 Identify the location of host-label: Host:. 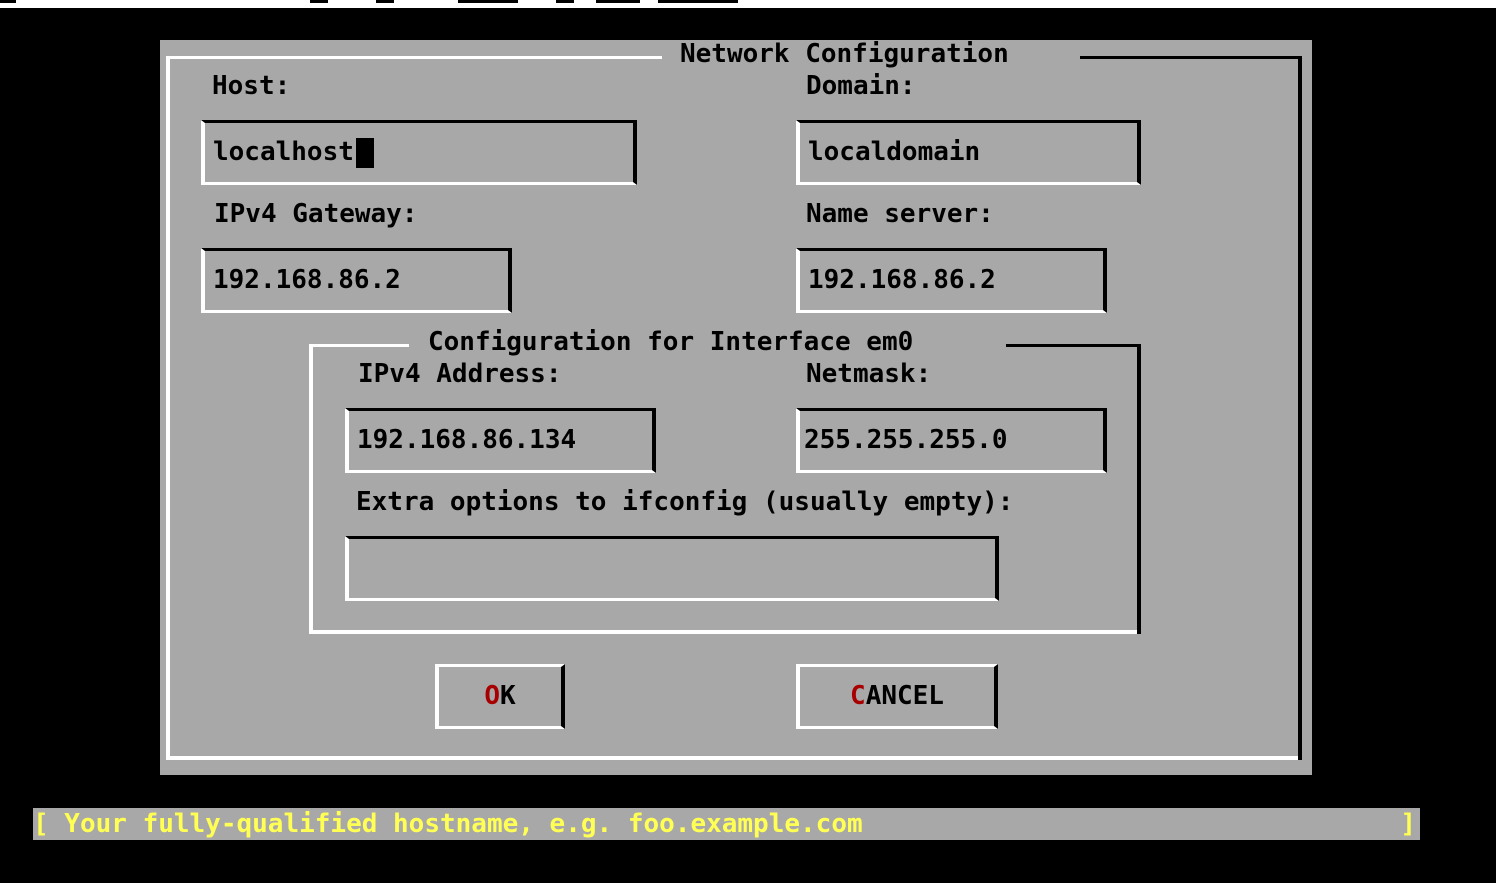
(251, 86).